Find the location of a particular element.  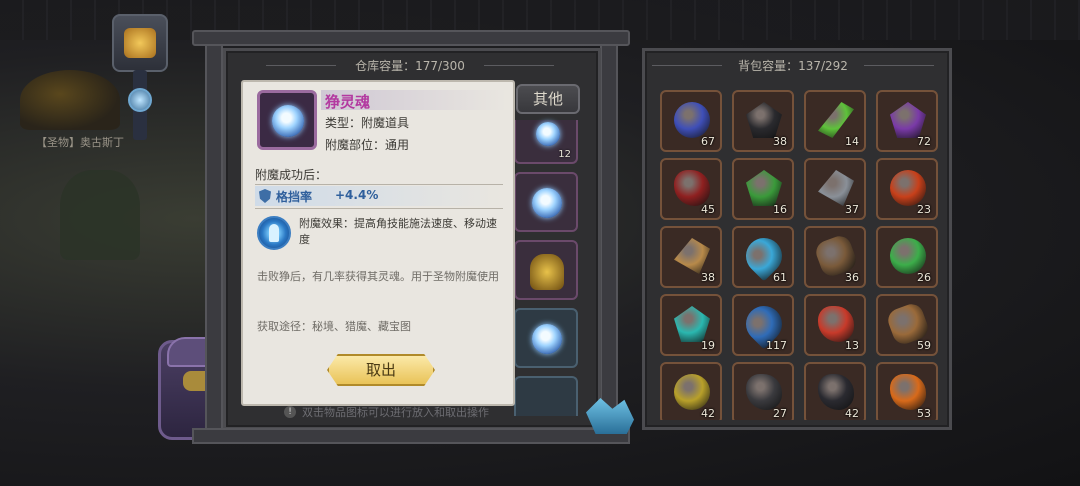

slot-count: 12 is located at coordinates (564, 154).